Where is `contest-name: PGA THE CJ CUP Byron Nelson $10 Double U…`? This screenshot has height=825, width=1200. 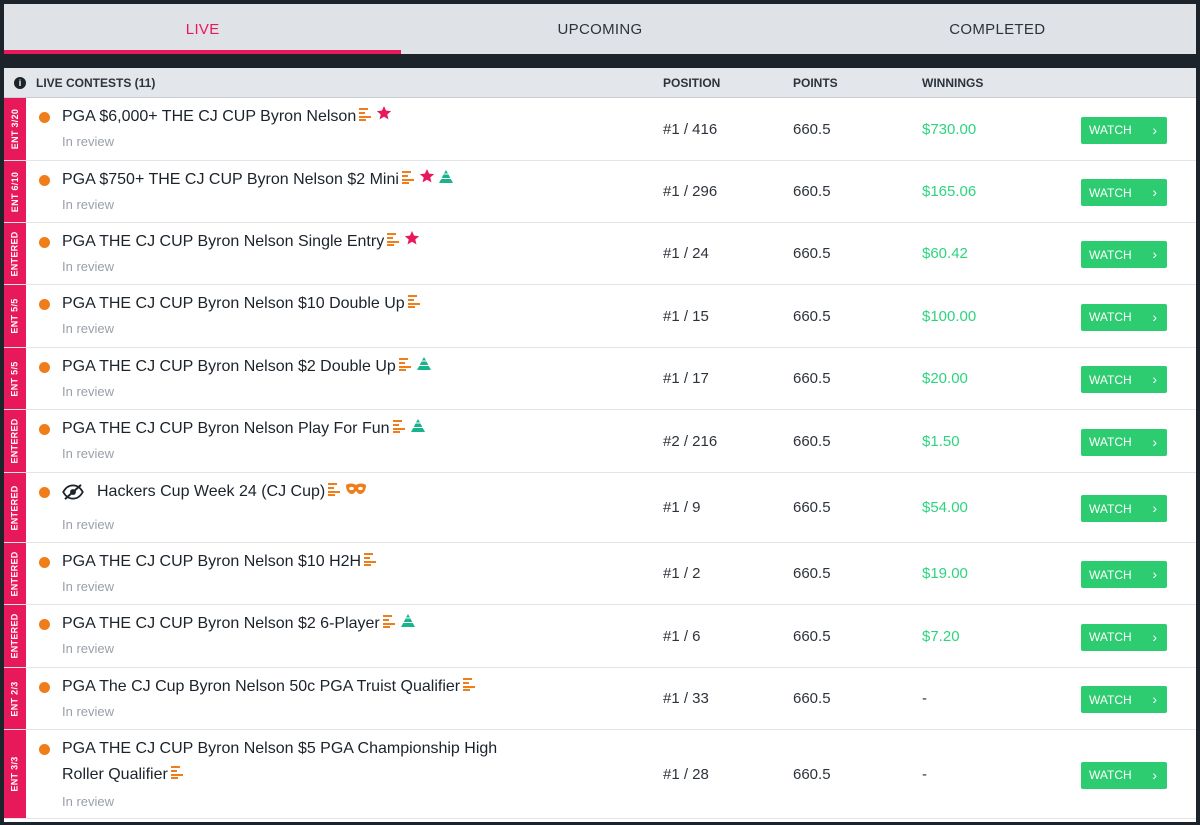
contest-name: PGA THE CJ CUP Byron Nelson $10 Double U… is located at coordinates (242, 304).